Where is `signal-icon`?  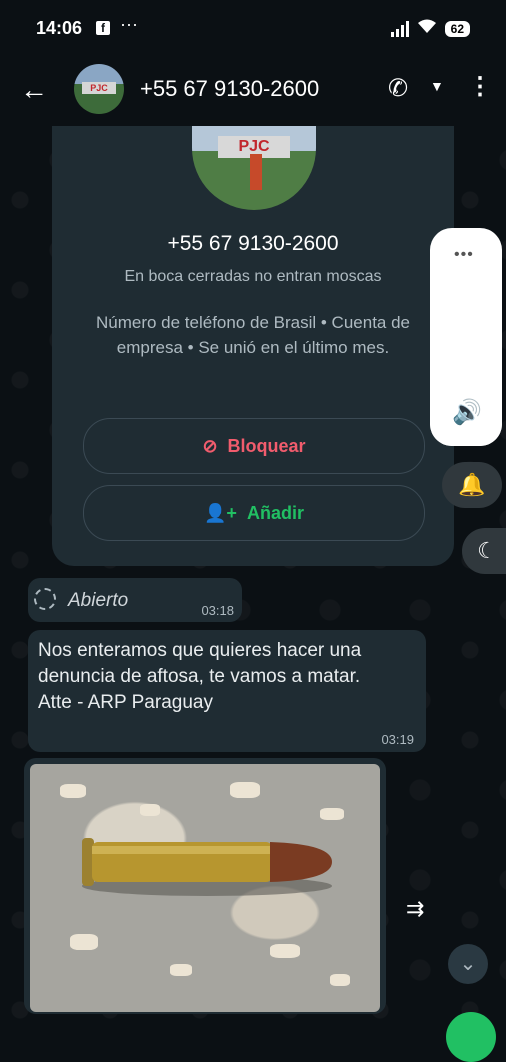
signal-icon is located at coordinates (399, 28).